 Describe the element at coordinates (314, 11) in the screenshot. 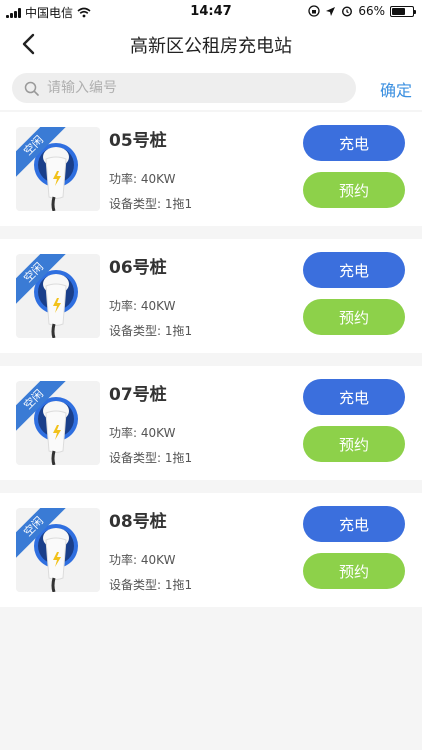

I see `orientation-lock-icon` at that location.